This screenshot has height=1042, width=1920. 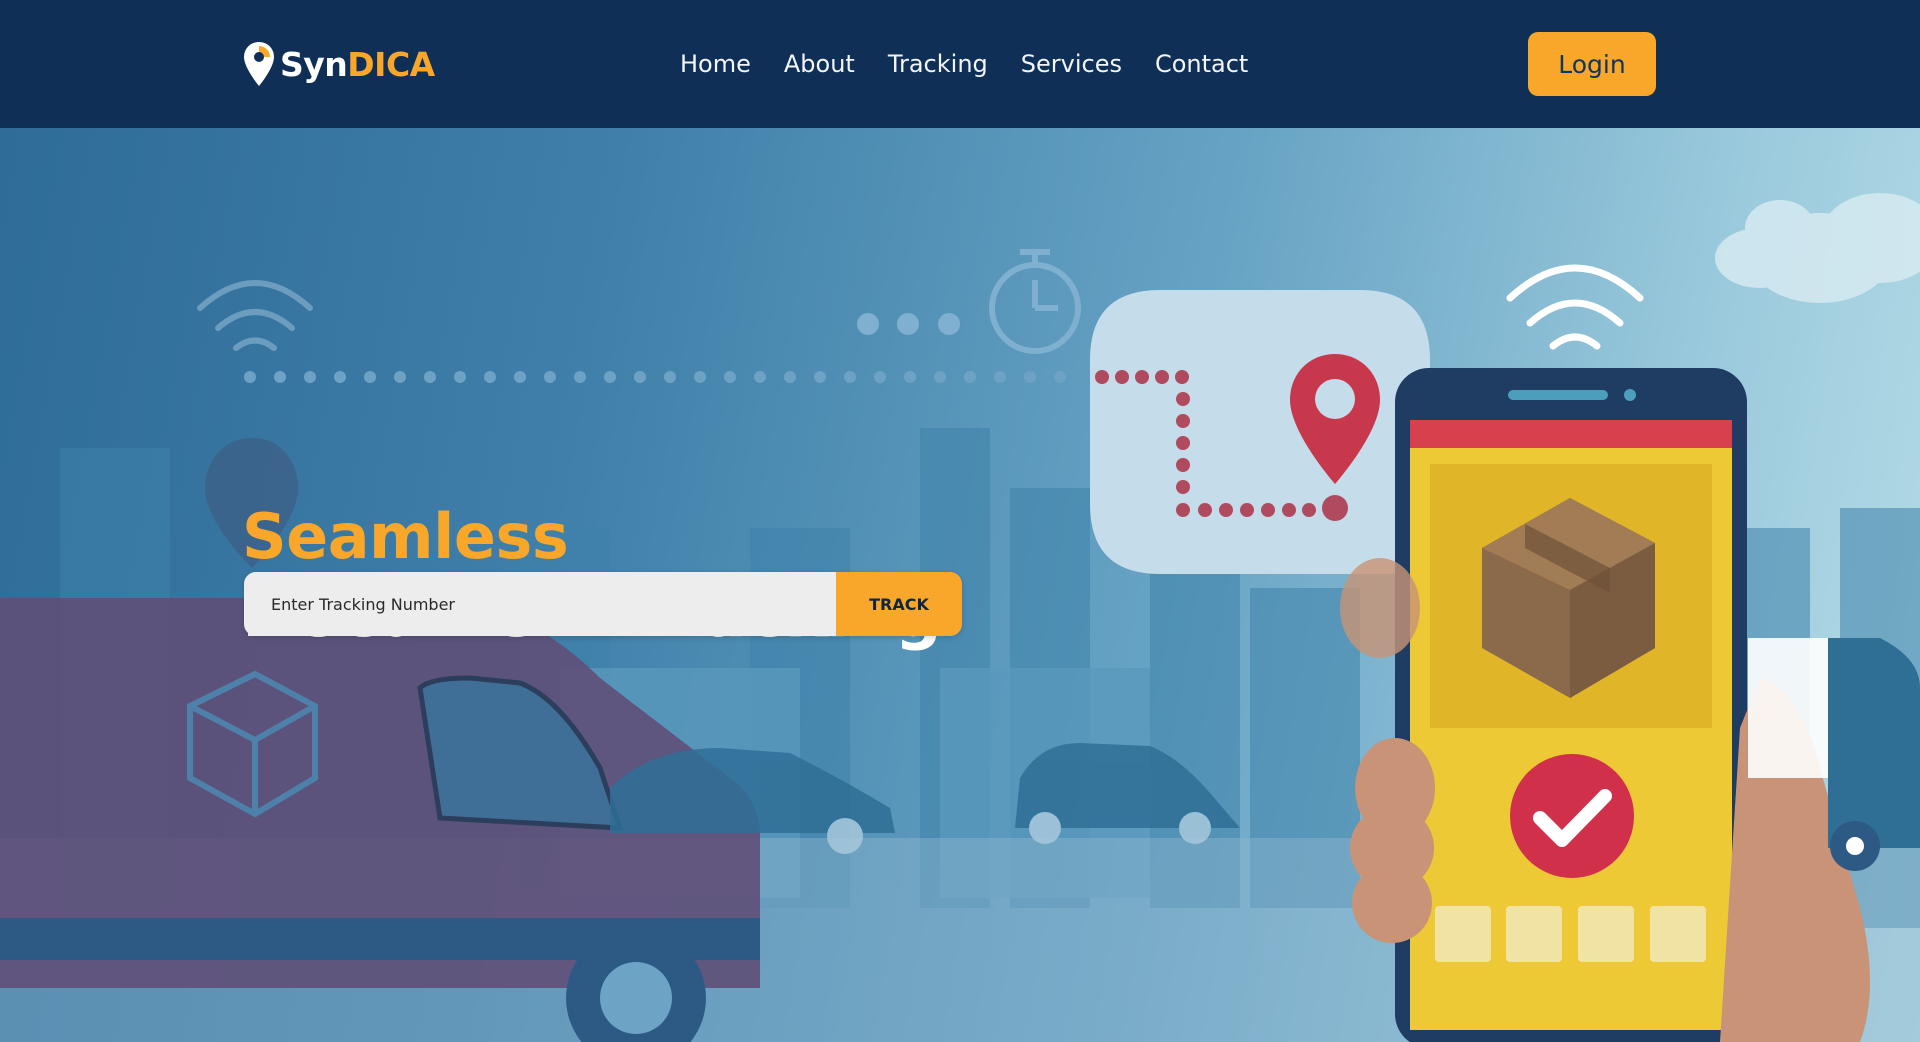 What do you see at coordinates (938, 64) in the screenshot?
I see `nav-tracking: Tracking` at bounding box center [938, 64].